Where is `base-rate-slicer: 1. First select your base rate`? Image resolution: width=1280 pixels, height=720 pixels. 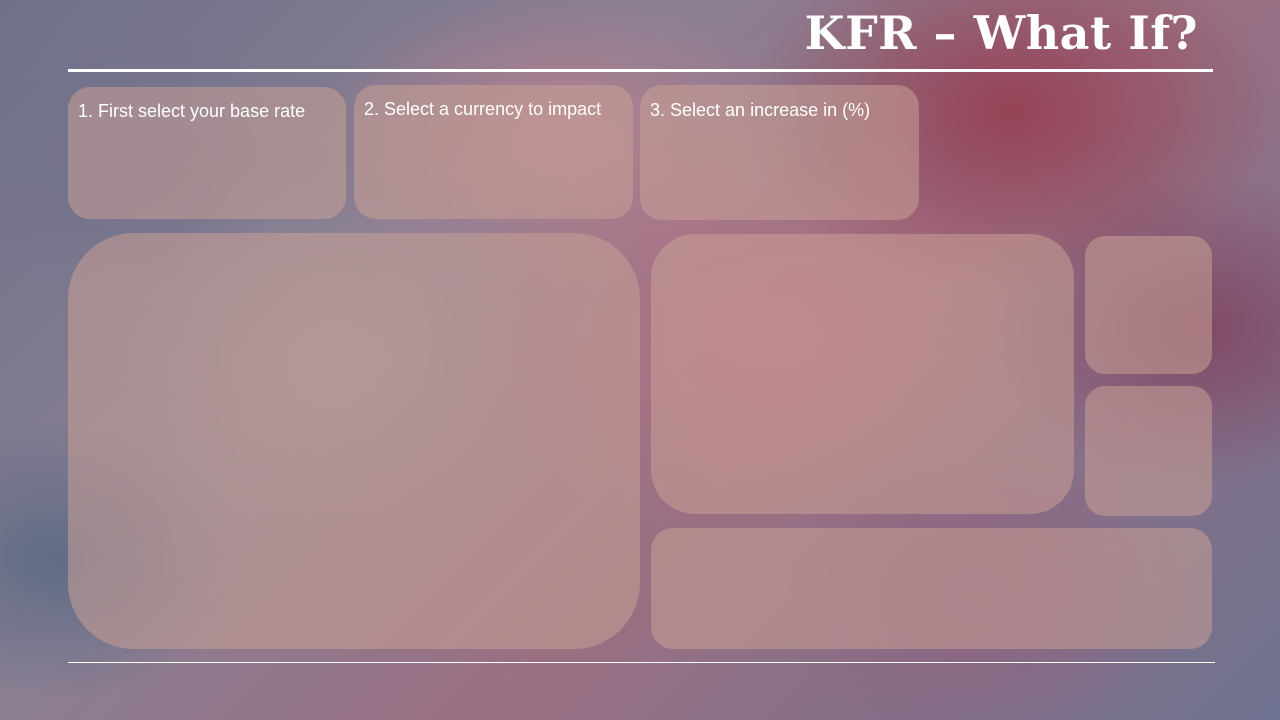 base-rate-slicer: 1. First select your base rate is located at coordinates (207, 153).